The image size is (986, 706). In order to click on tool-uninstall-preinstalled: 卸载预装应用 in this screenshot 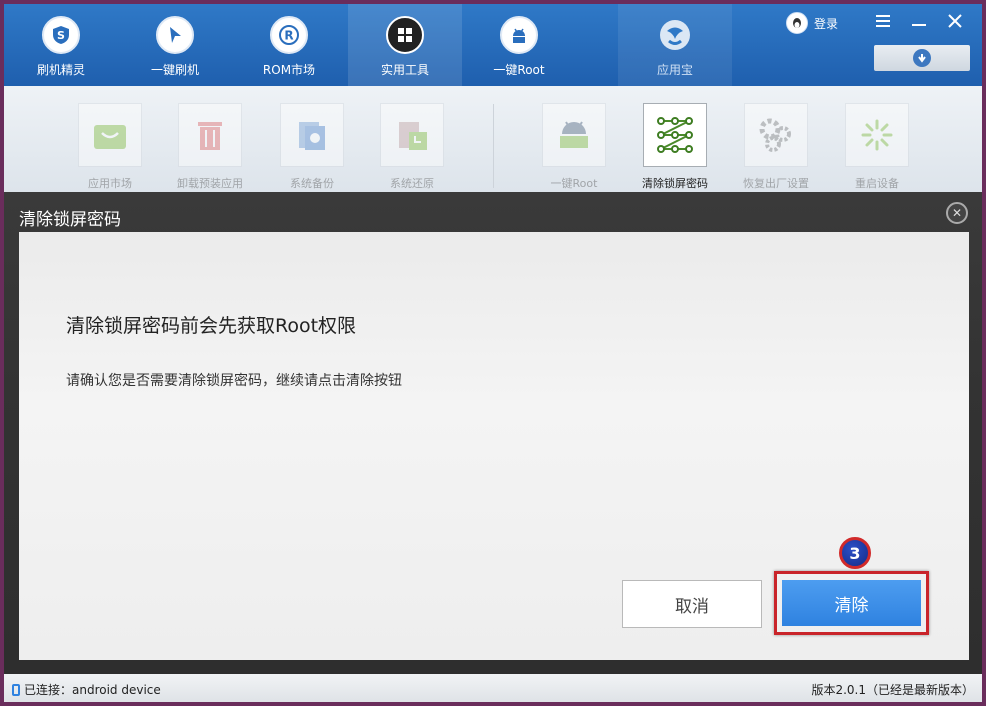, I will do `click(210, 147)`.